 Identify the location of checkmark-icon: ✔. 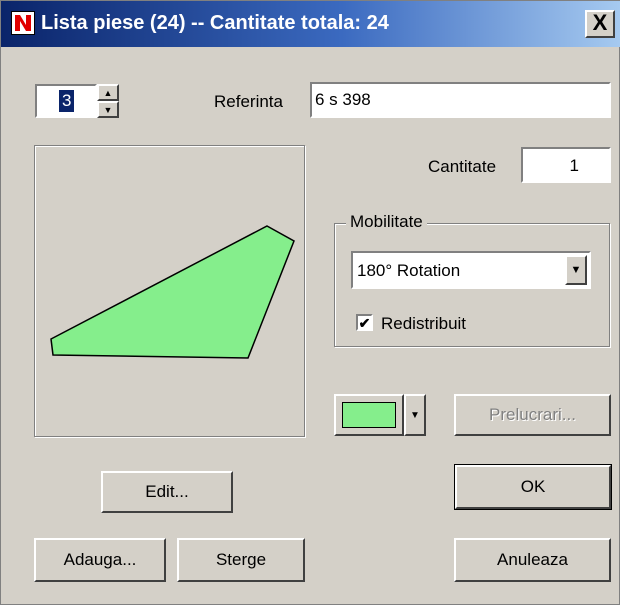
(364, 322).